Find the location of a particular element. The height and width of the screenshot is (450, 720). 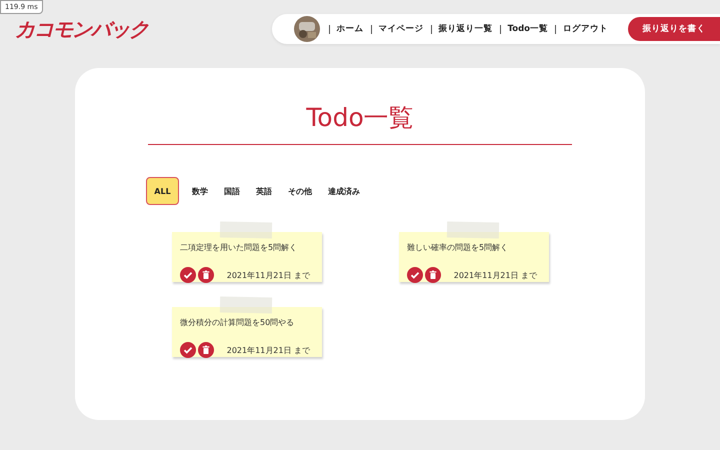

write-button: 振り返りを書く is located at coordinates (674, 29).